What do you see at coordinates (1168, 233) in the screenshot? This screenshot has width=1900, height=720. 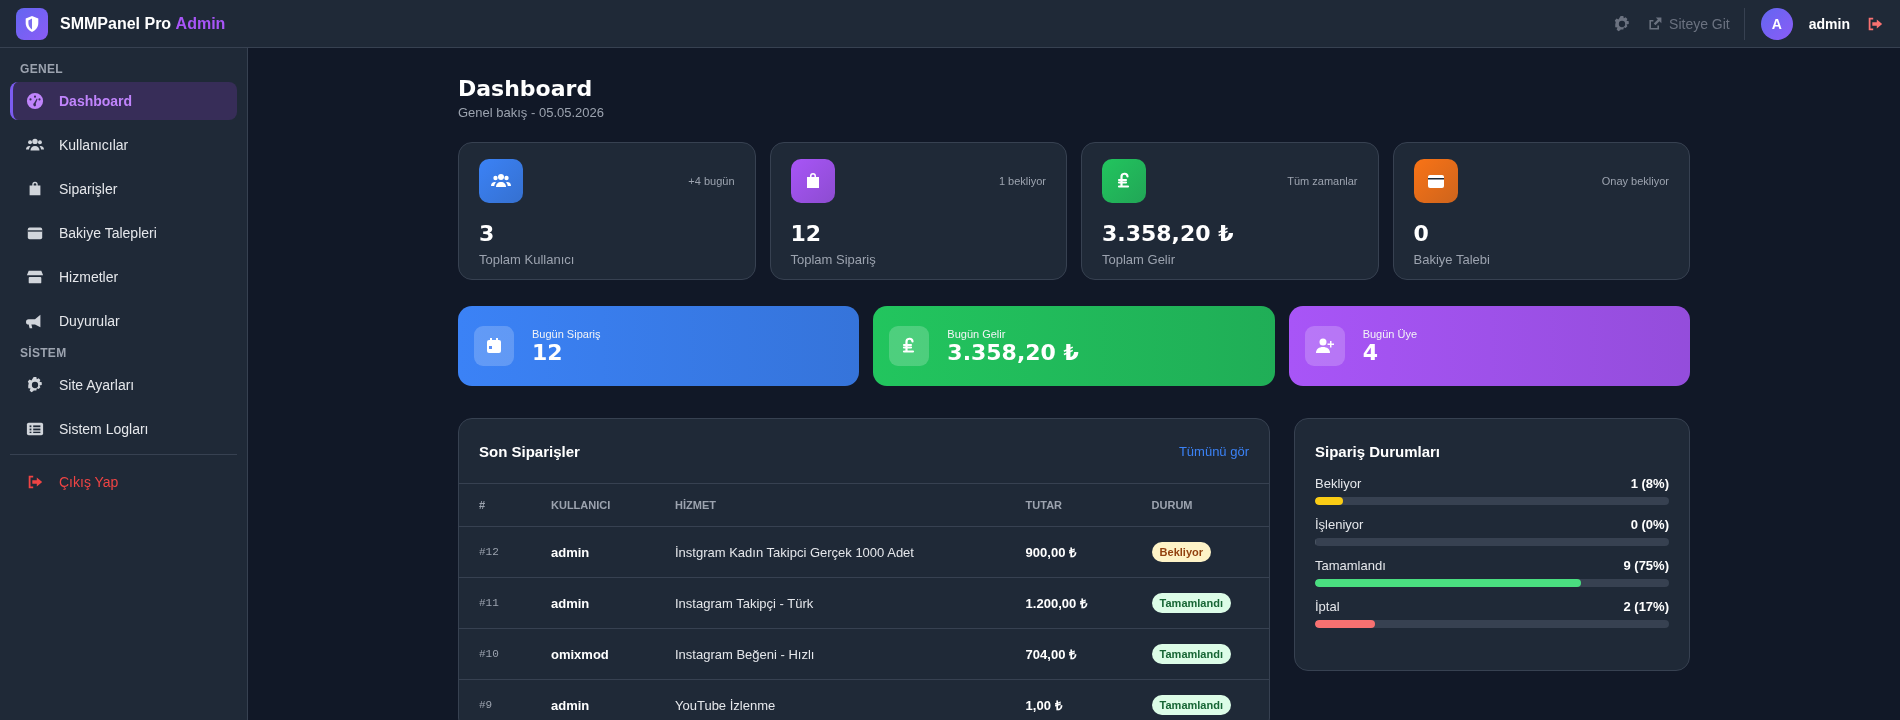 I see `stat-value: 3.358,20 ₺` at bounding box center [1168, 233].